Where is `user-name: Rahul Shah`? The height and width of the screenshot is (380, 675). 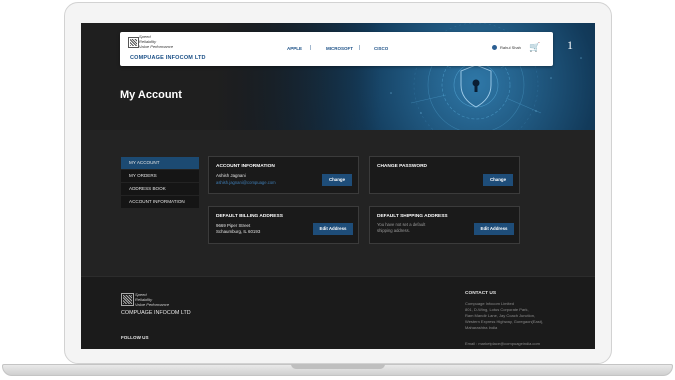
user-name: Rahul Shah is located at coordinates (510, 47).